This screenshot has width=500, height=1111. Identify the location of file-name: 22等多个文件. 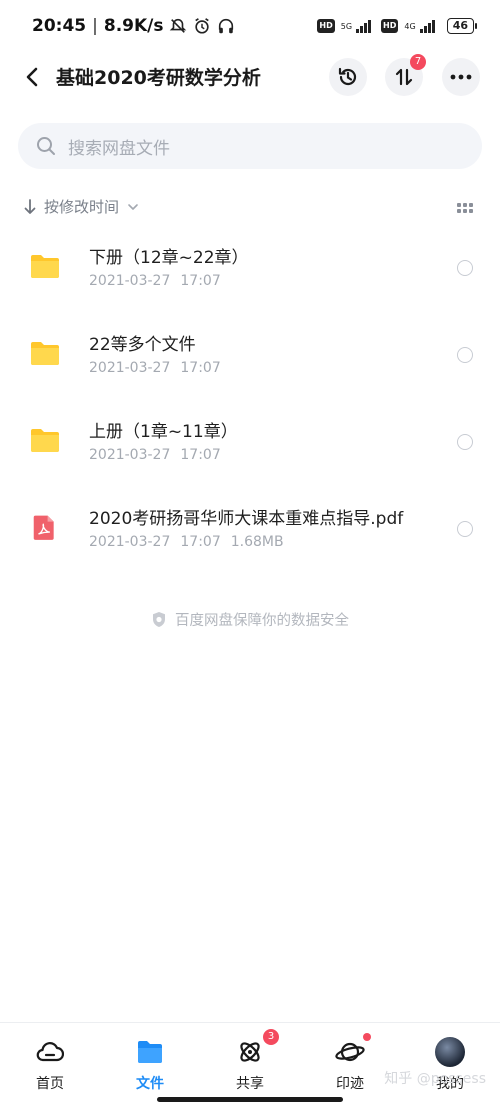
(142, 345).